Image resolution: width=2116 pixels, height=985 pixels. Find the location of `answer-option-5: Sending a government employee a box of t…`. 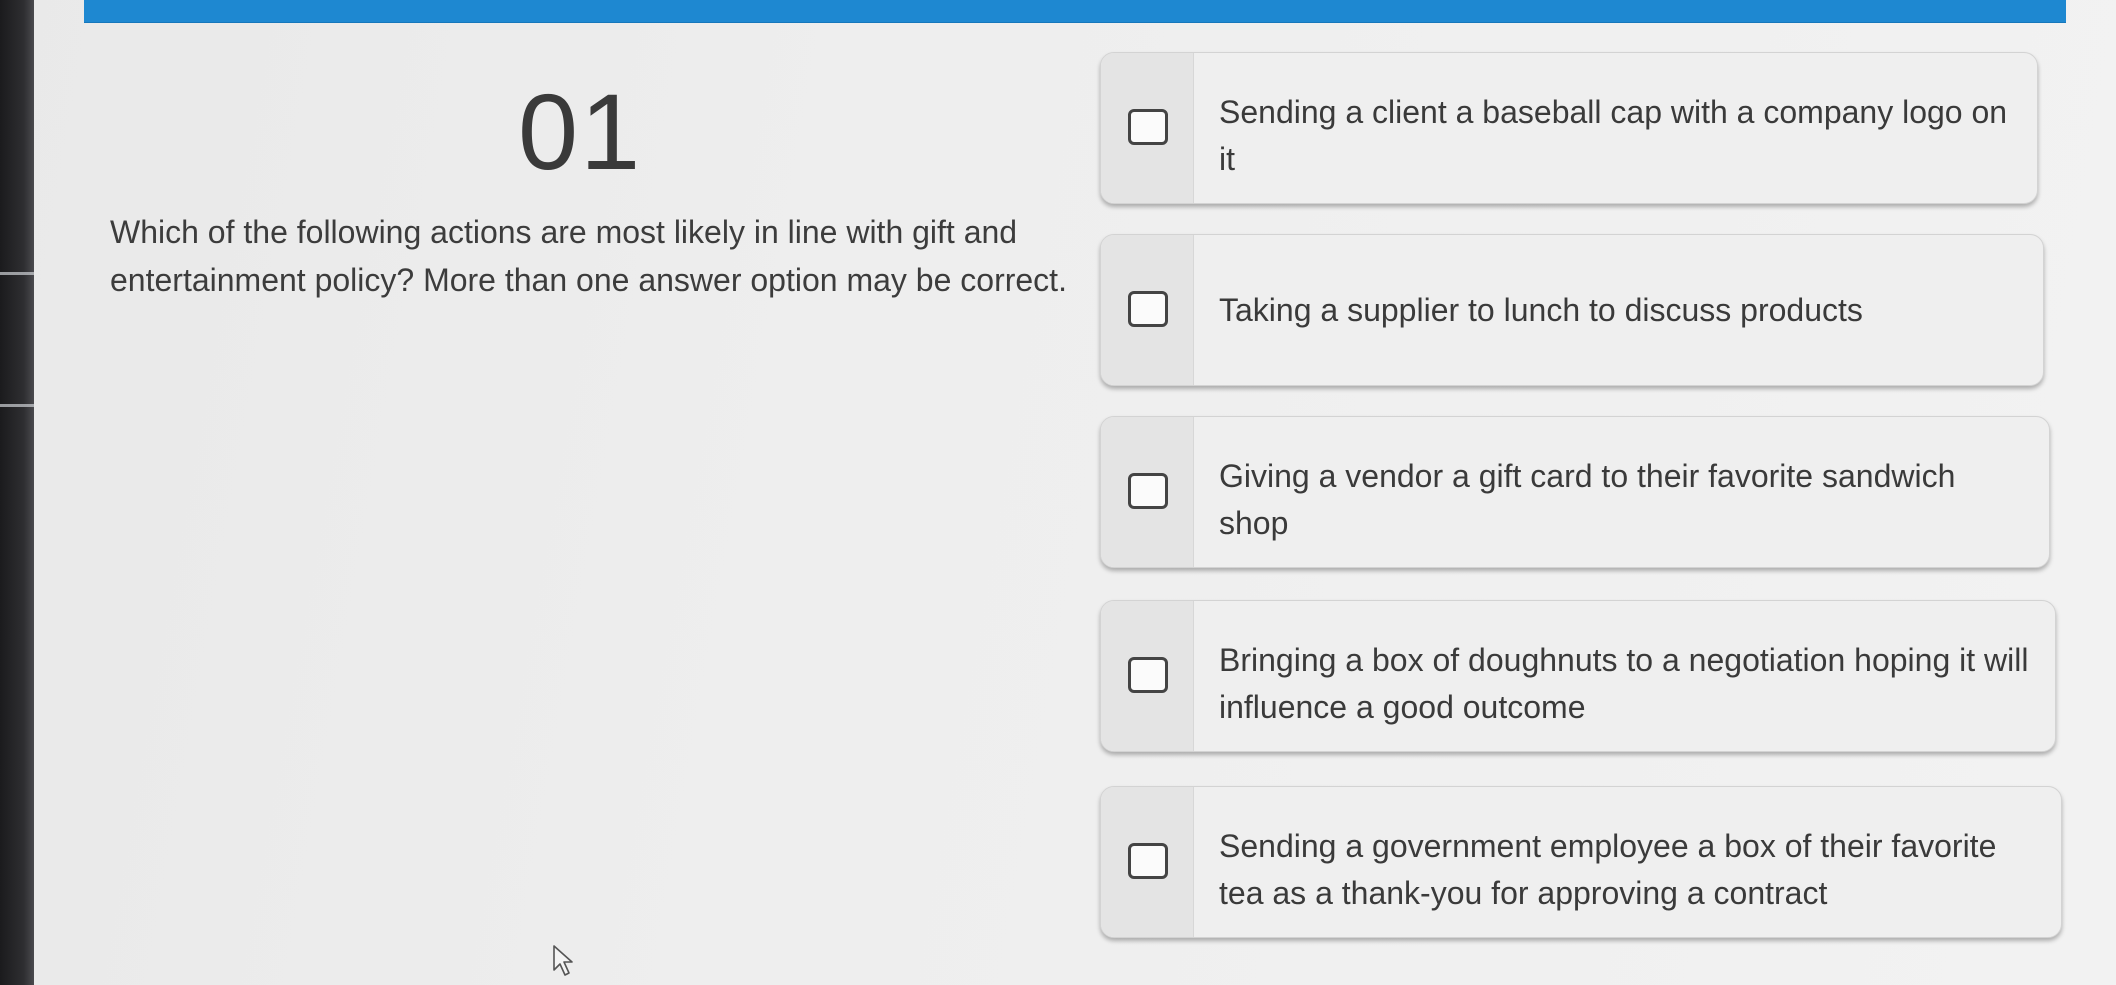

answer-option-5: Sending a government employee a box of t… is located at coordinates (1581, 862).